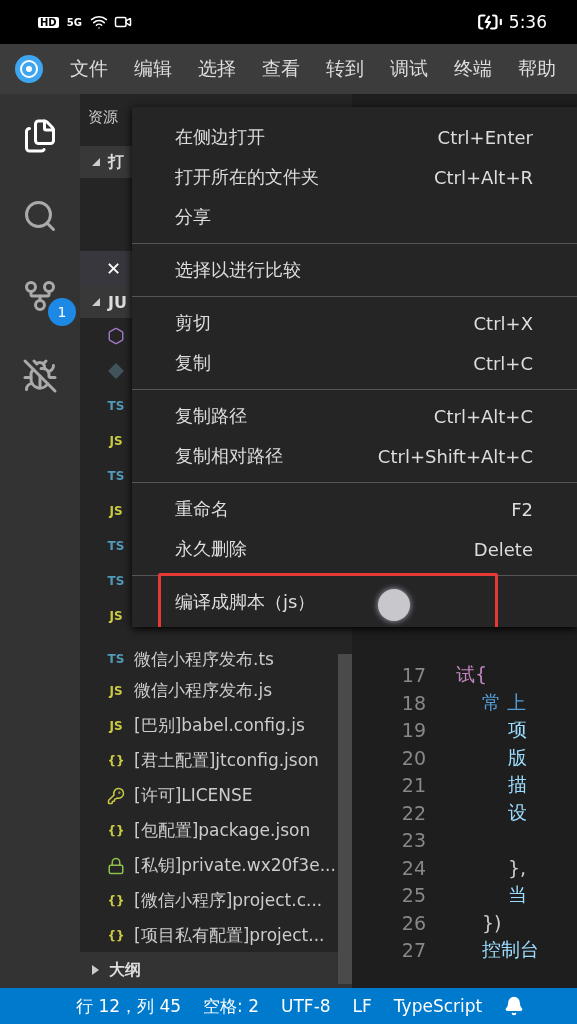 Image resolution: width=577 pixels, height=1024 pixels. I want to click on file-name: 微信小程序发布.js, so click(203, 690).